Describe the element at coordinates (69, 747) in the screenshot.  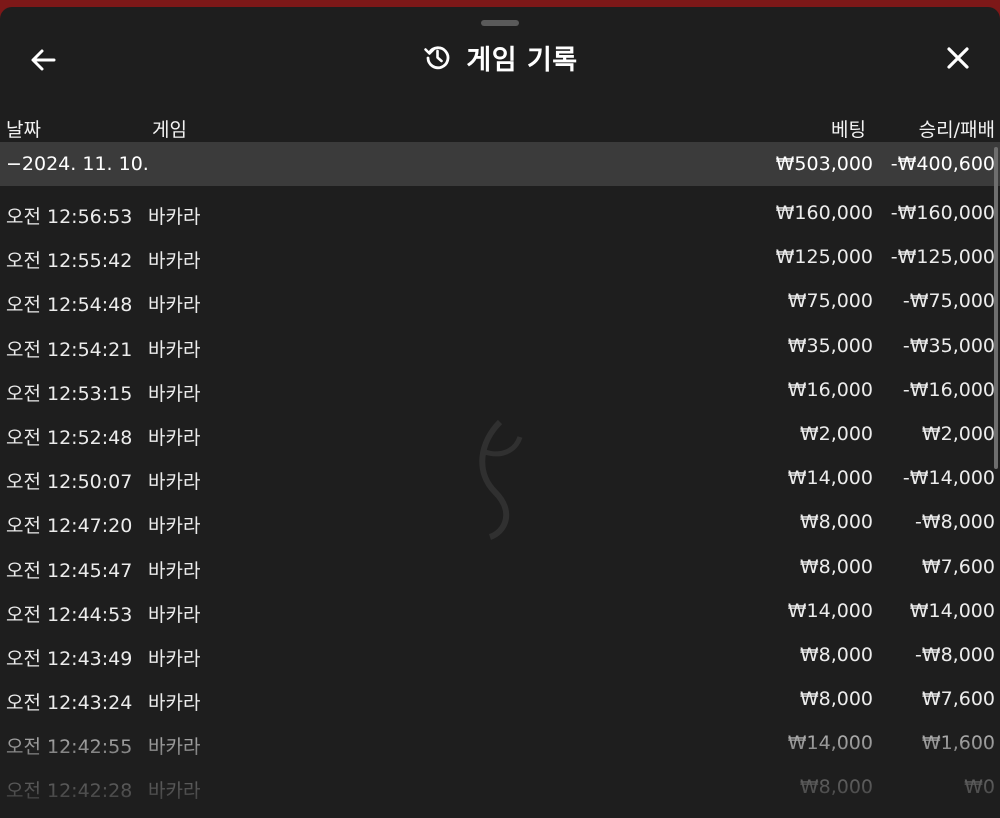
I see `row-time: 오전 12:42:55` at that location.